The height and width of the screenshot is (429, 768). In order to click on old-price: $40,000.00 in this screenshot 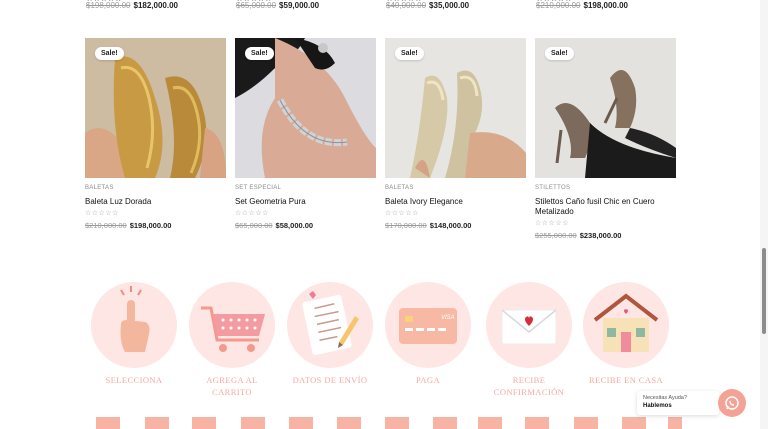, I will do `click(406, 5)`.